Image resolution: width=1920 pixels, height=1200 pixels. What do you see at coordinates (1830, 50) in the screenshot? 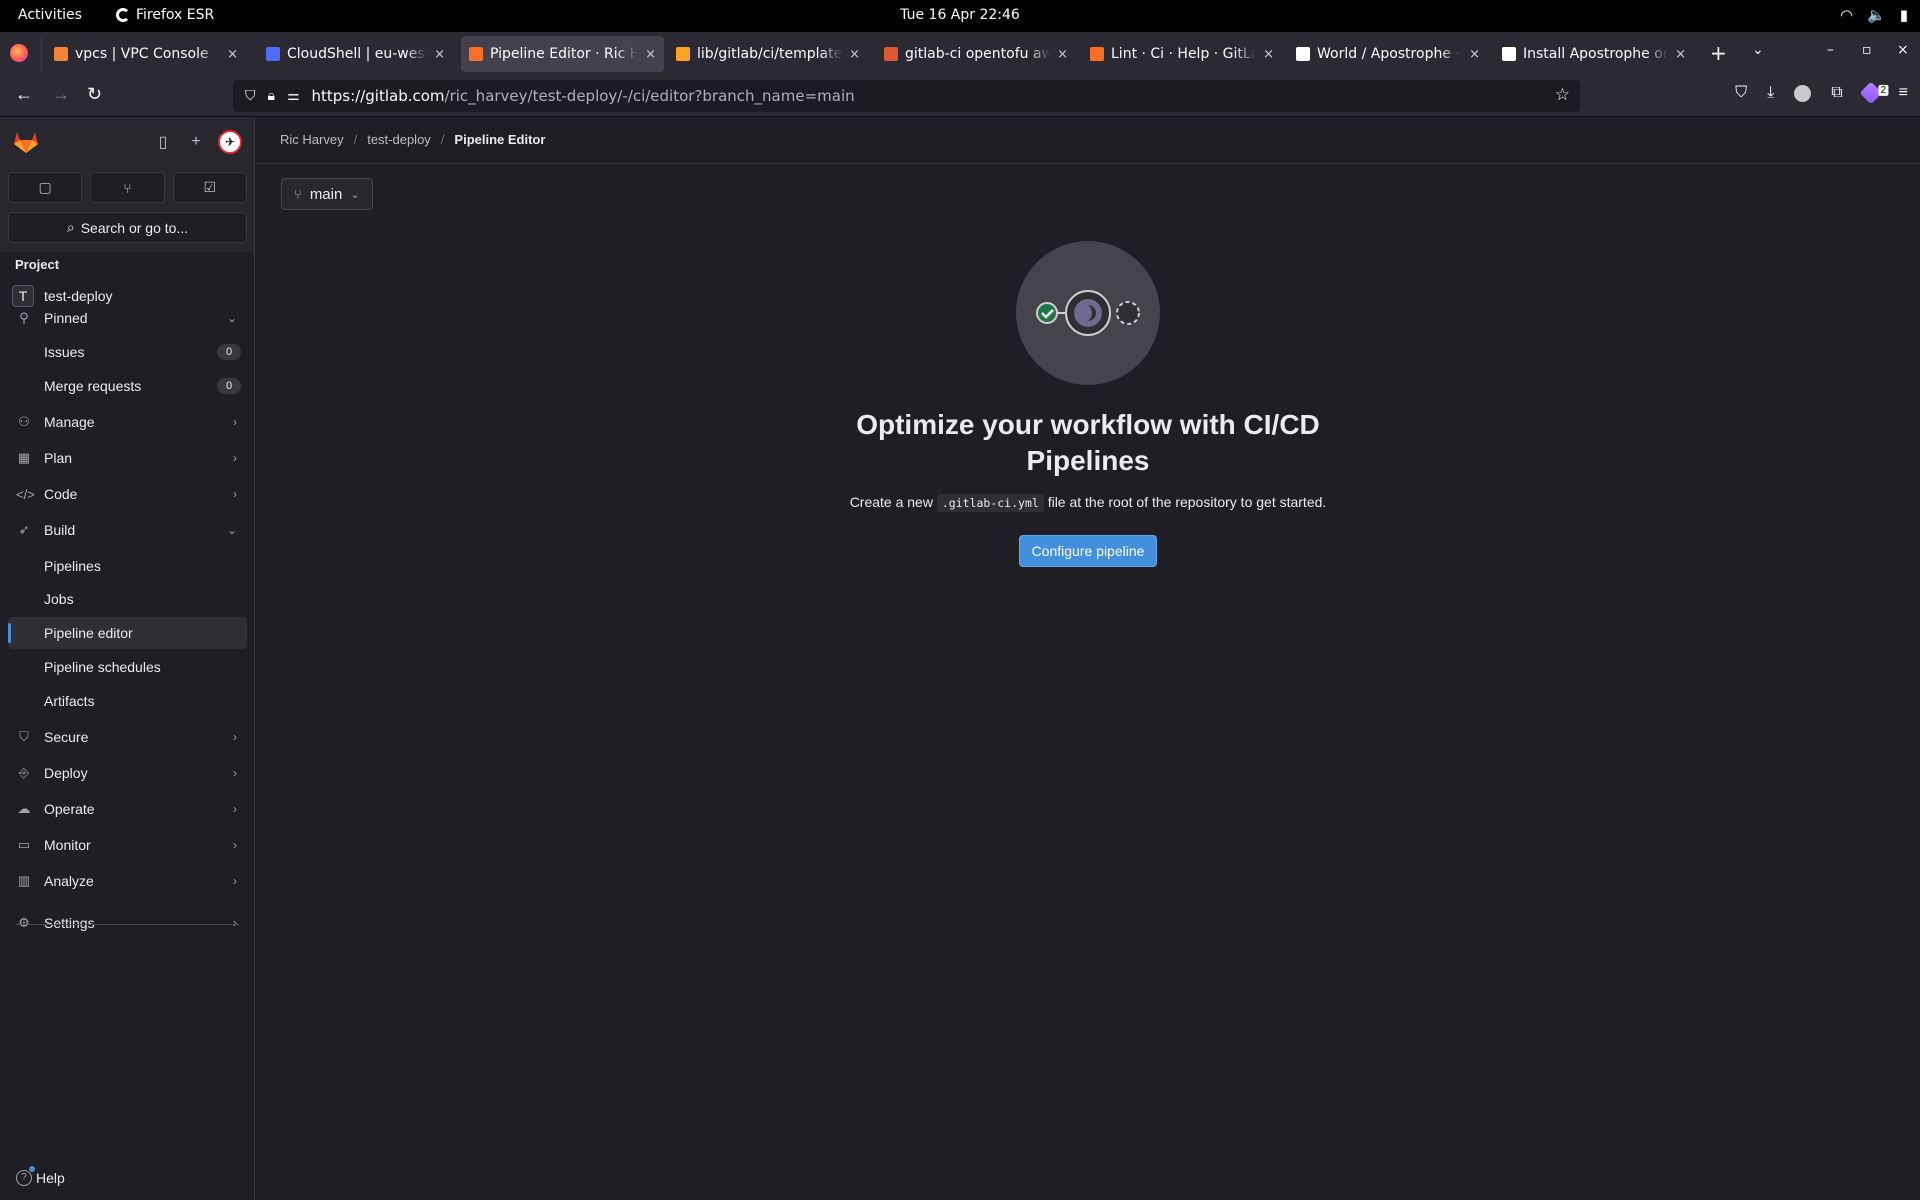
I see `minimize-button: –` at bounding box center [1830, 50].